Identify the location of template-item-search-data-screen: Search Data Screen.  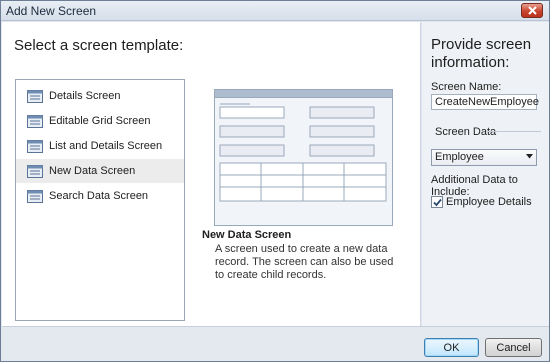
(100, 196).